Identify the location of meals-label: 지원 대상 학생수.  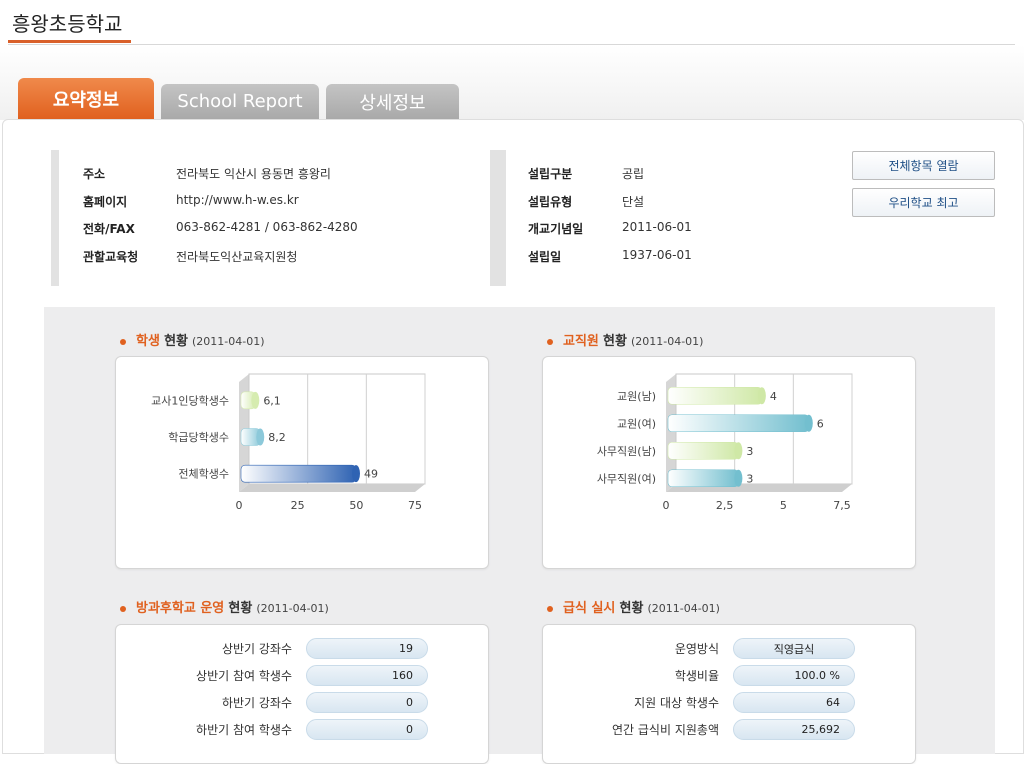
(676, 703).